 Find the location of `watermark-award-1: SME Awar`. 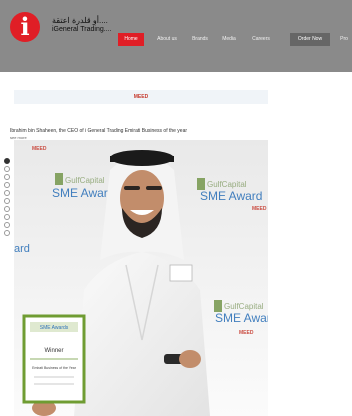

watermark-award-1: SME Awar is located at coordinates (80, 193).